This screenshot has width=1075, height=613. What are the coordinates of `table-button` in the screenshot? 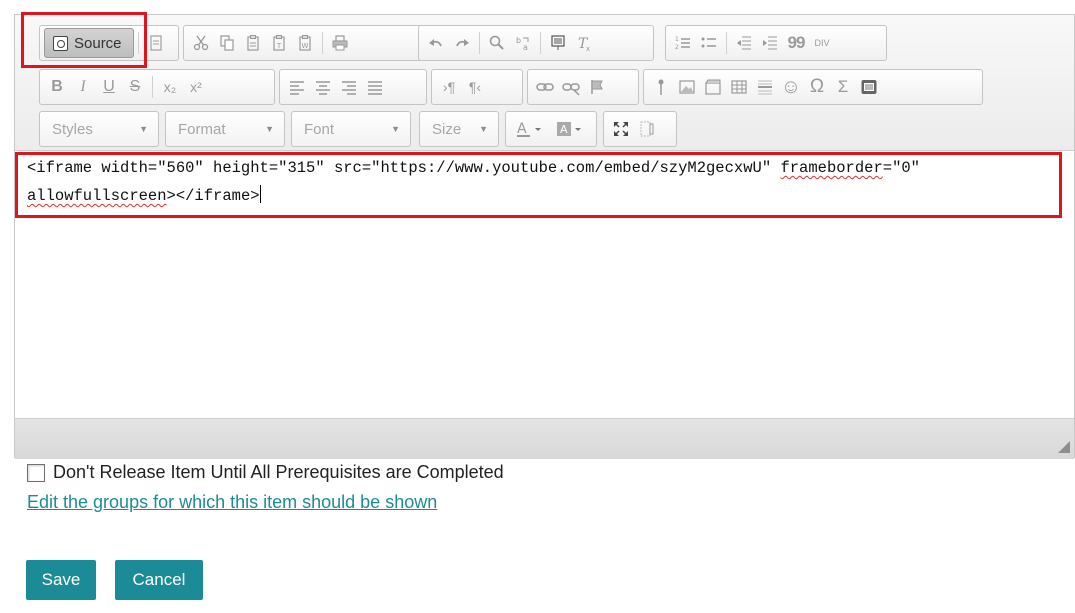 It's located at (739, 87).